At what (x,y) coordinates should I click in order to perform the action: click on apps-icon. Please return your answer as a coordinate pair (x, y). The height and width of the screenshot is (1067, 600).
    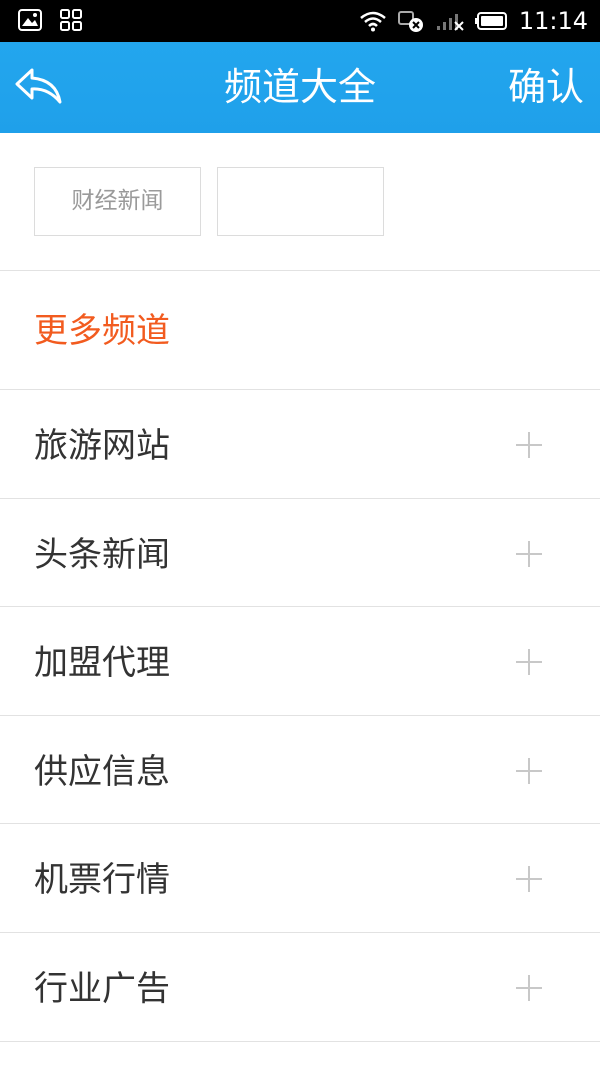
    Looking at the image, I should click on (71, 20).